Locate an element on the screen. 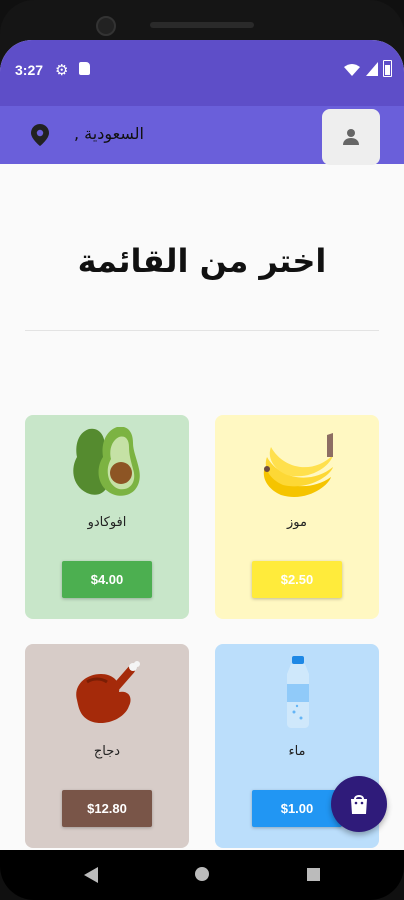 Image resolution: width=404 pixels, height=900 pixels. earpiece is located at coordinates (202, 25).